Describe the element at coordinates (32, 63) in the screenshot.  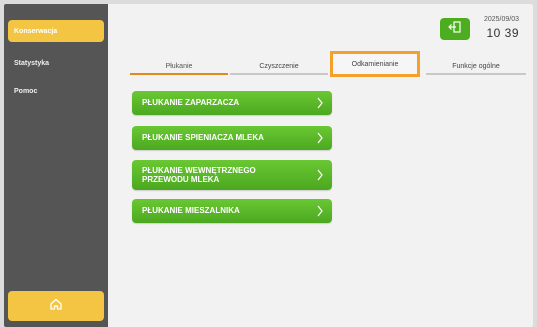
I see `sidebar-item-label: Statystyka` at that location.